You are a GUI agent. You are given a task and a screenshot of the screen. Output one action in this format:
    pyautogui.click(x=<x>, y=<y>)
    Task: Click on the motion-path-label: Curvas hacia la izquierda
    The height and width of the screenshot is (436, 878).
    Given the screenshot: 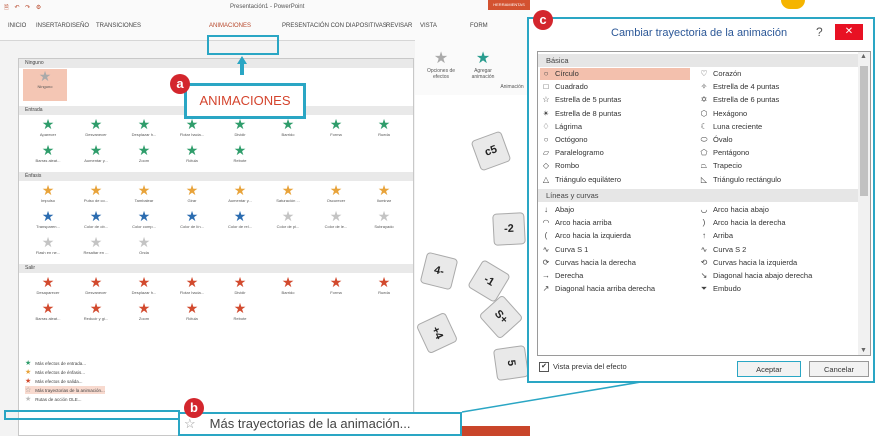 What is the action you would take?
    pyautogui.click(x=755, y=262)
    